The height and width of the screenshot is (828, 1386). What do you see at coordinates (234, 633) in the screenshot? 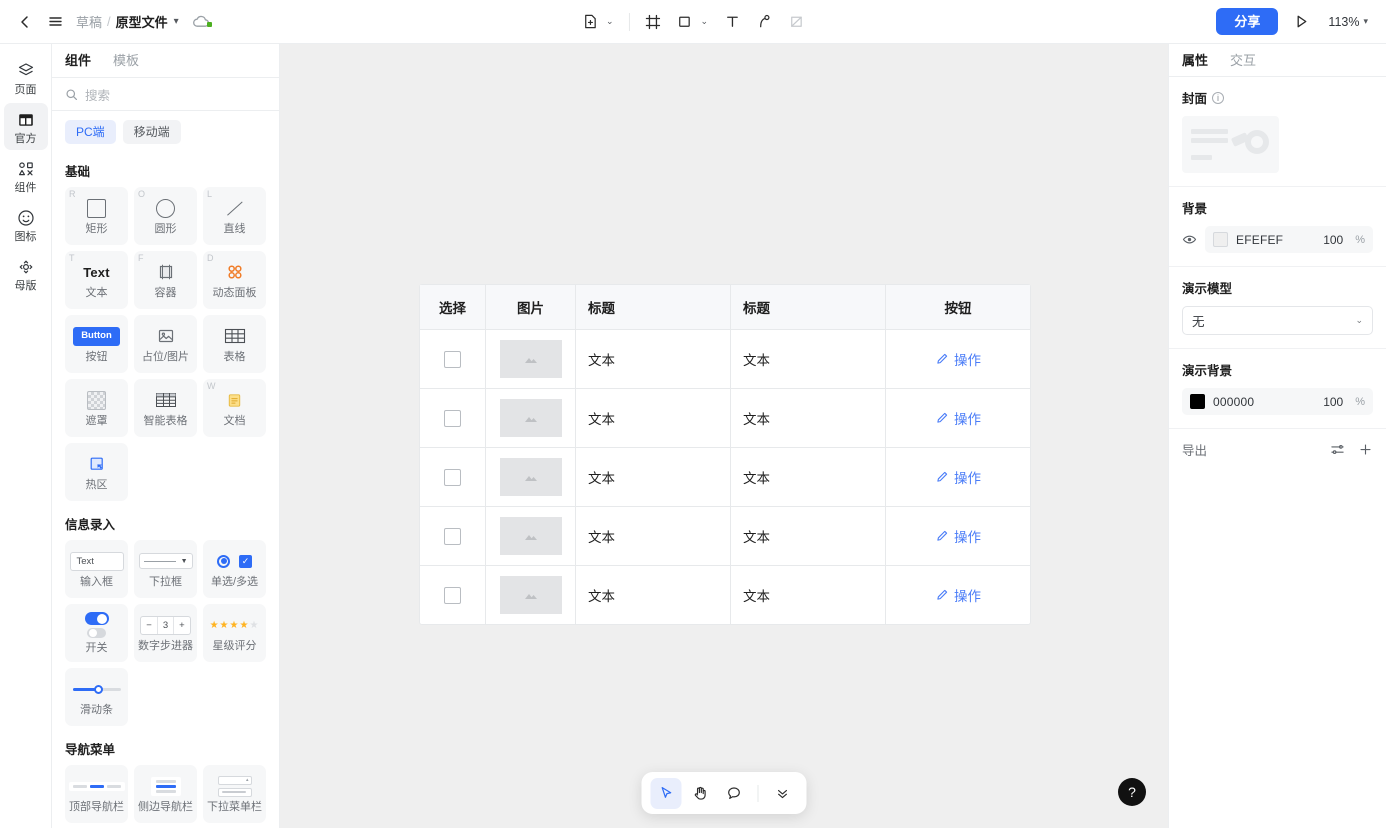
I see `component-rating: ★★★★★ 星级评分` at bounding box center [234, 633].